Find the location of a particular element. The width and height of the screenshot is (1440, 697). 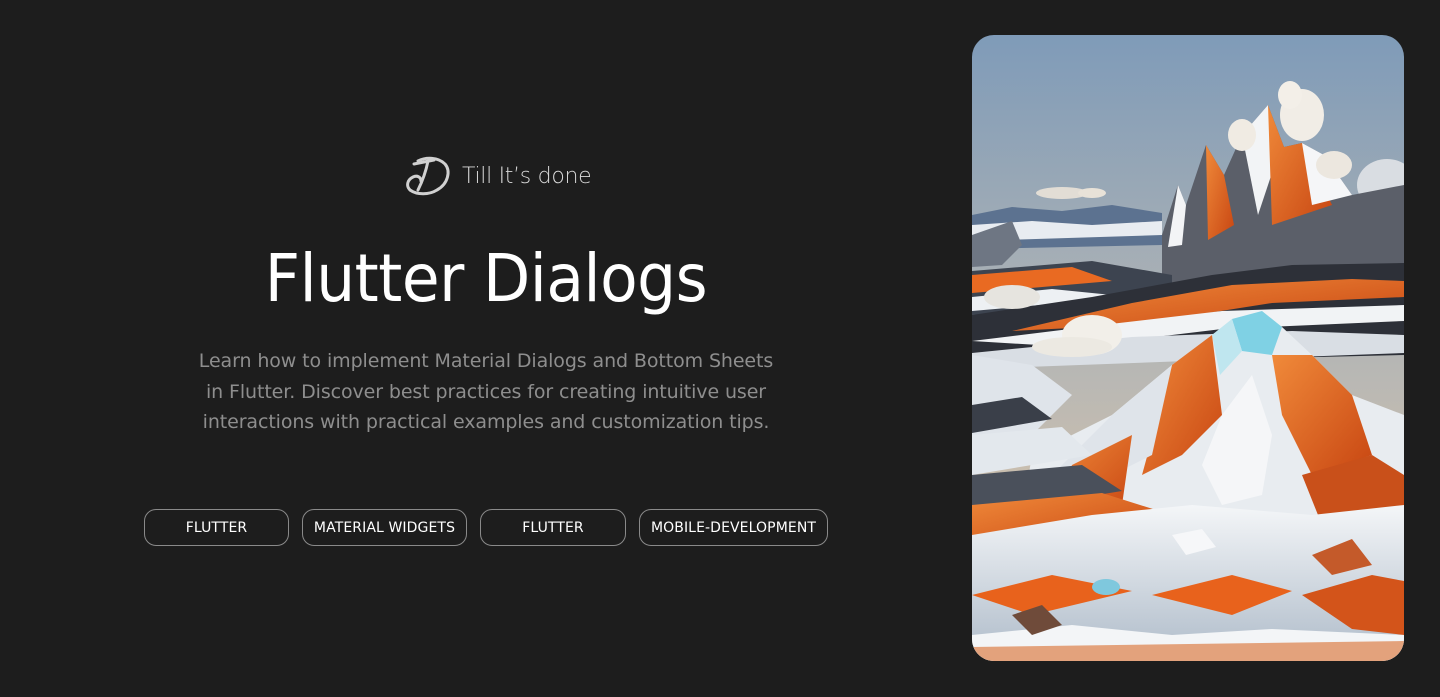

tag-material-widgets: MATERIAL WIDGETS is located at coordinates (384, 527).